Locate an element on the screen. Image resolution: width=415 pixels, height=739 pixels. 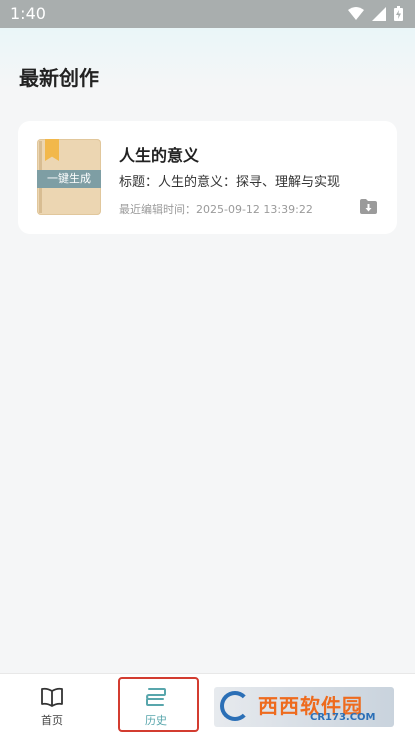
wifi-icon is located at coordinates (356, 13).